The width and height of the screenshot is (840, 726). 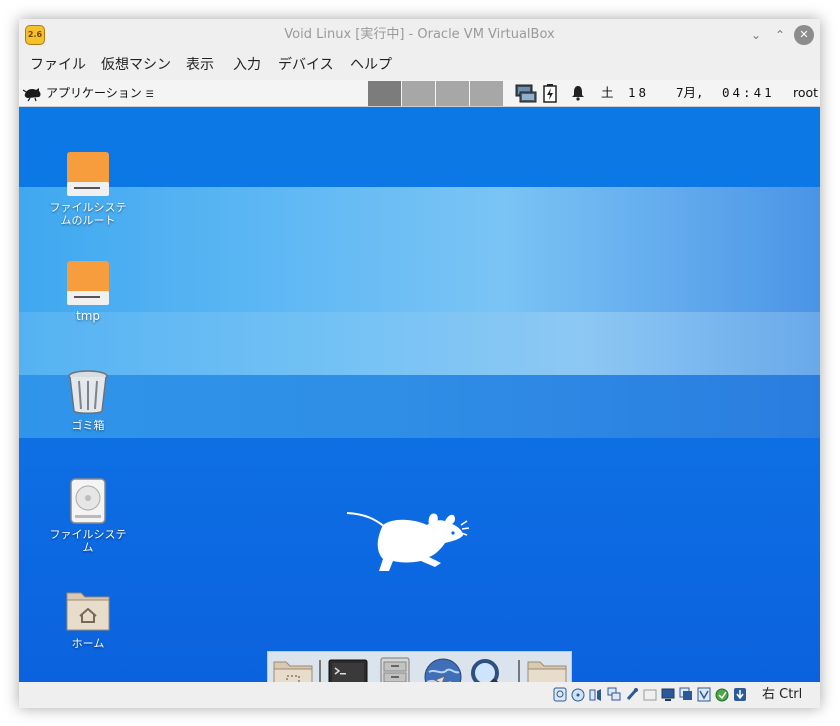 I want to click on desktop-icon-tmp: tmp, so click(x=88, y=291).